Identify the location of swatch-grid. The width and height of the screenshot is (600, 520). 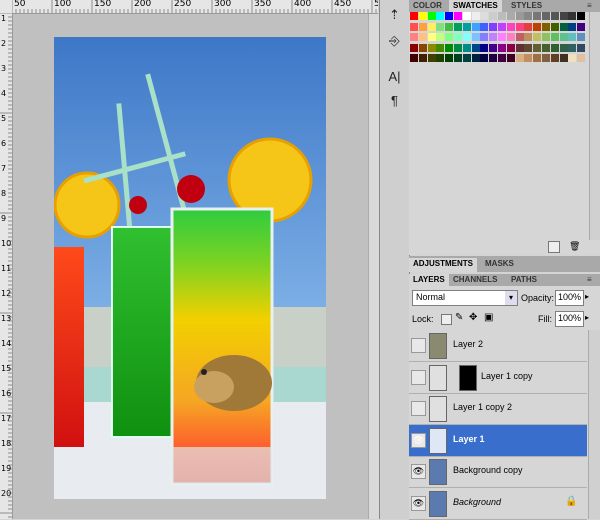
(498, 44).